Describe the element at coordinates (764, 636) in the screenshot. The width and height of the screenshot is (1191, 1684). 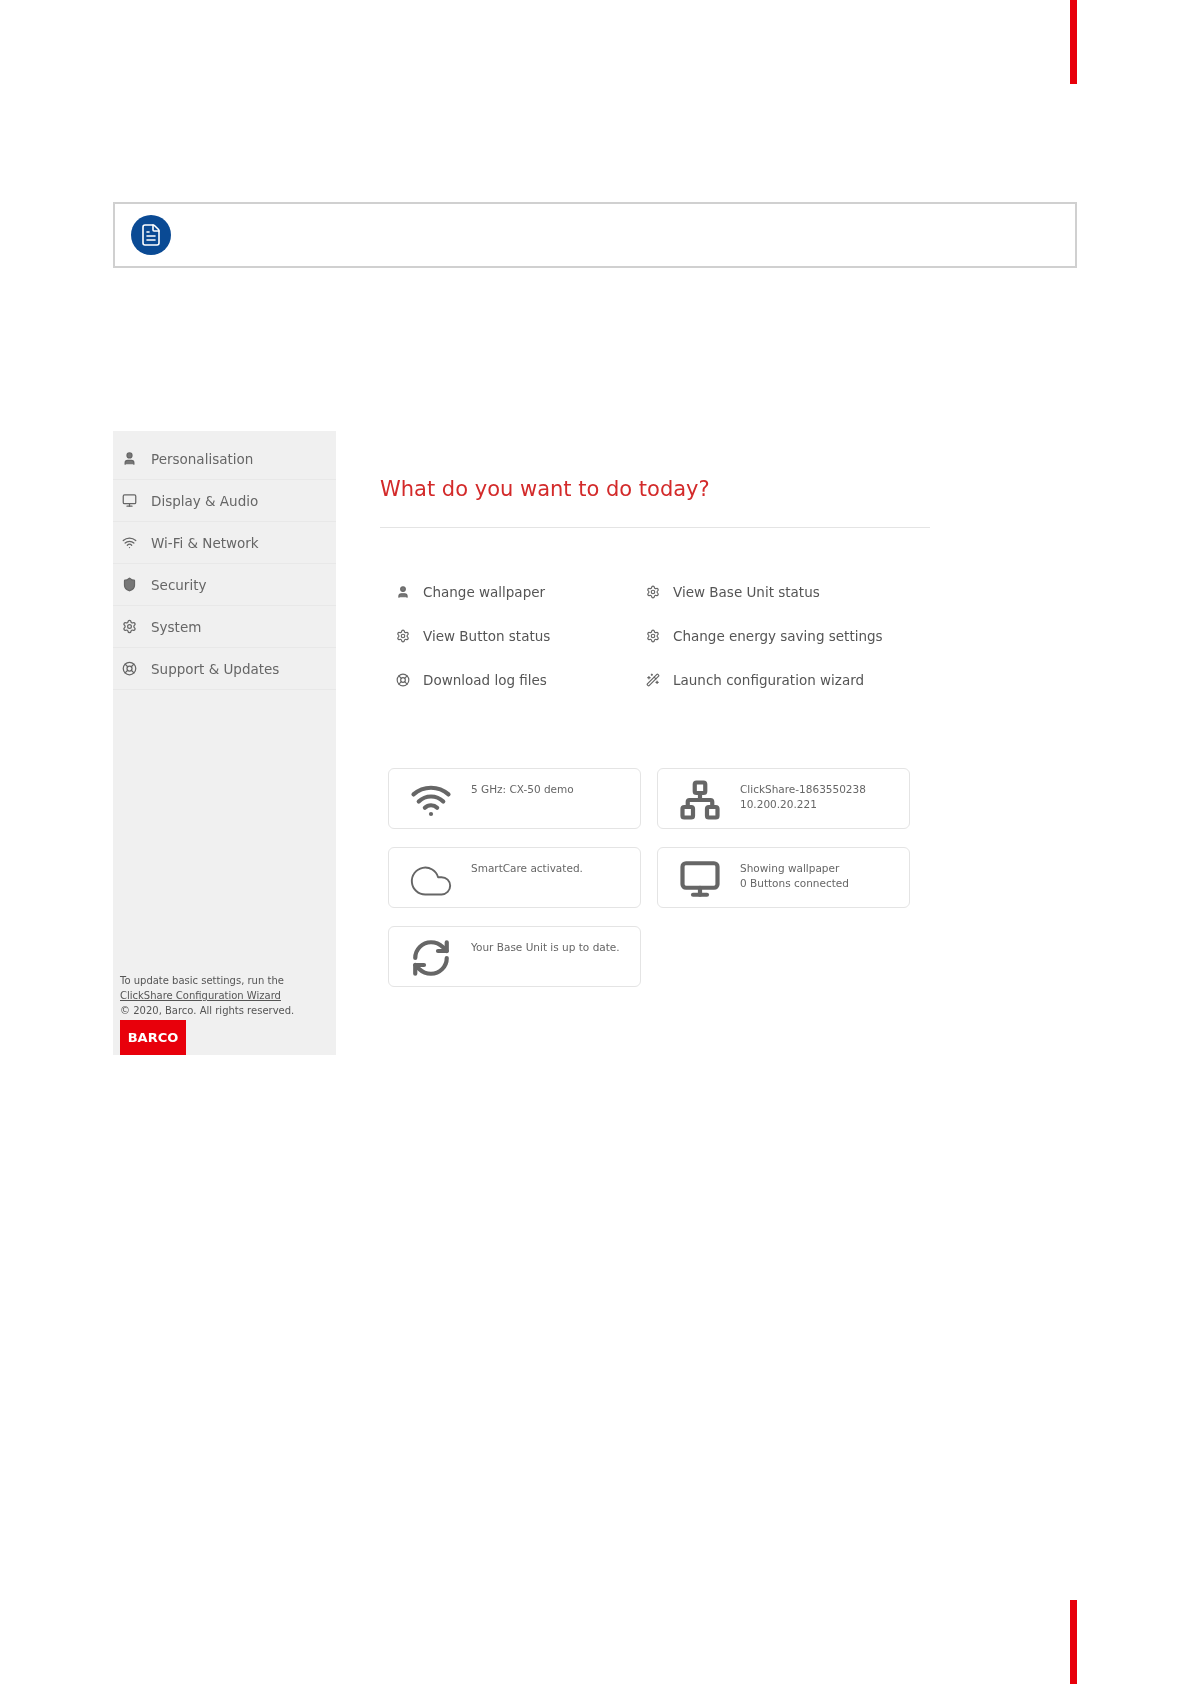
I see `action-link: Change energy saving settings` at that location.